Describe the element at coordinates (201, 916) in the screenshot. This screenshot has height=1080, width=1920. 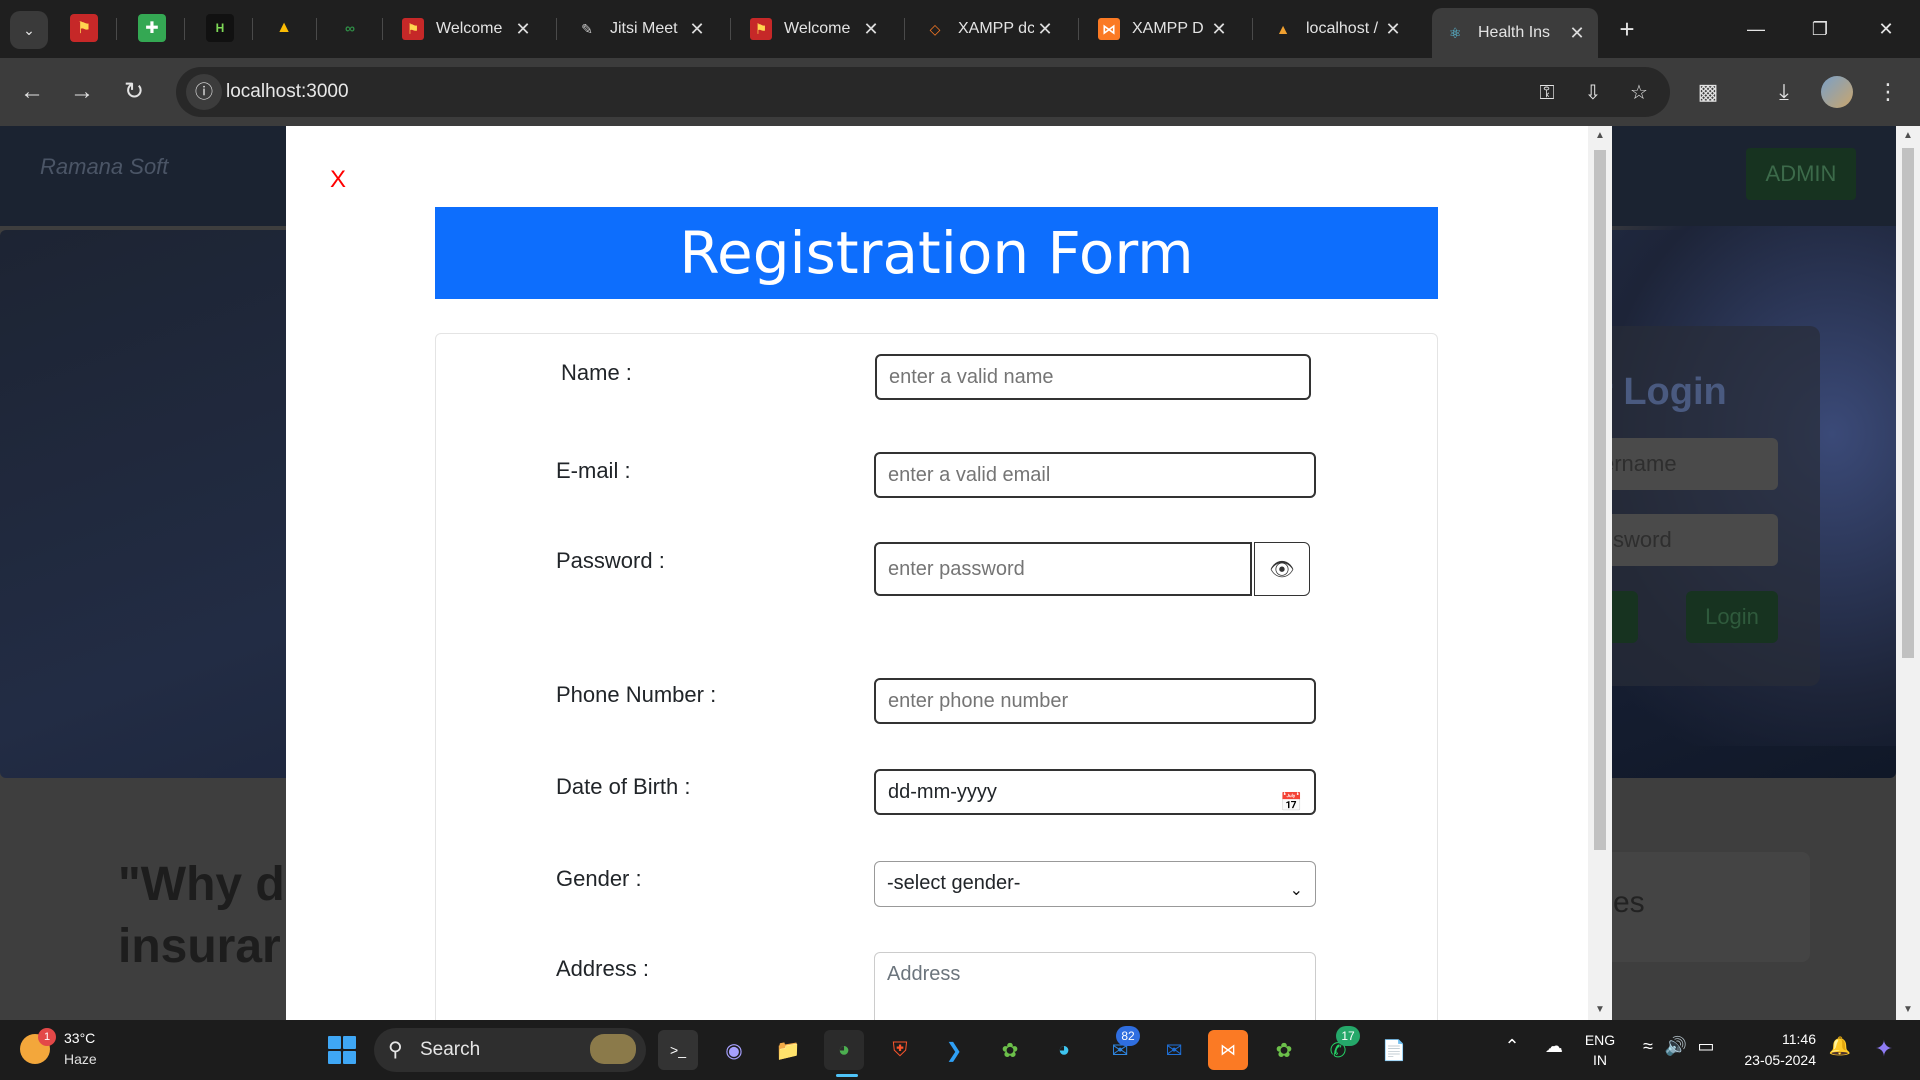
I see `background-why-heading: "Why d insurar` at that location.